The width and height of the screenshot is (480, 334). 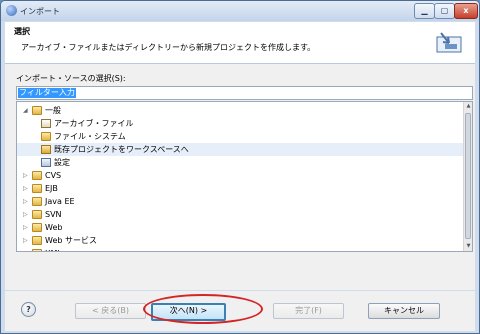 I want to click on title-bar: インポート ▁ ▢ x, so click(x=240, y=11).